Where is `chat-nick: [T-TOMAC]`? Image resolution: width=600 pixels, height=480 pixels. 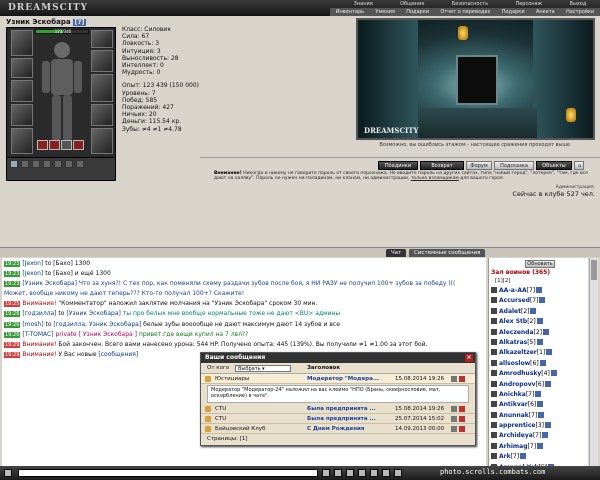
chat-nick: [T-TOMAC] is located at coordinates (37, 334).